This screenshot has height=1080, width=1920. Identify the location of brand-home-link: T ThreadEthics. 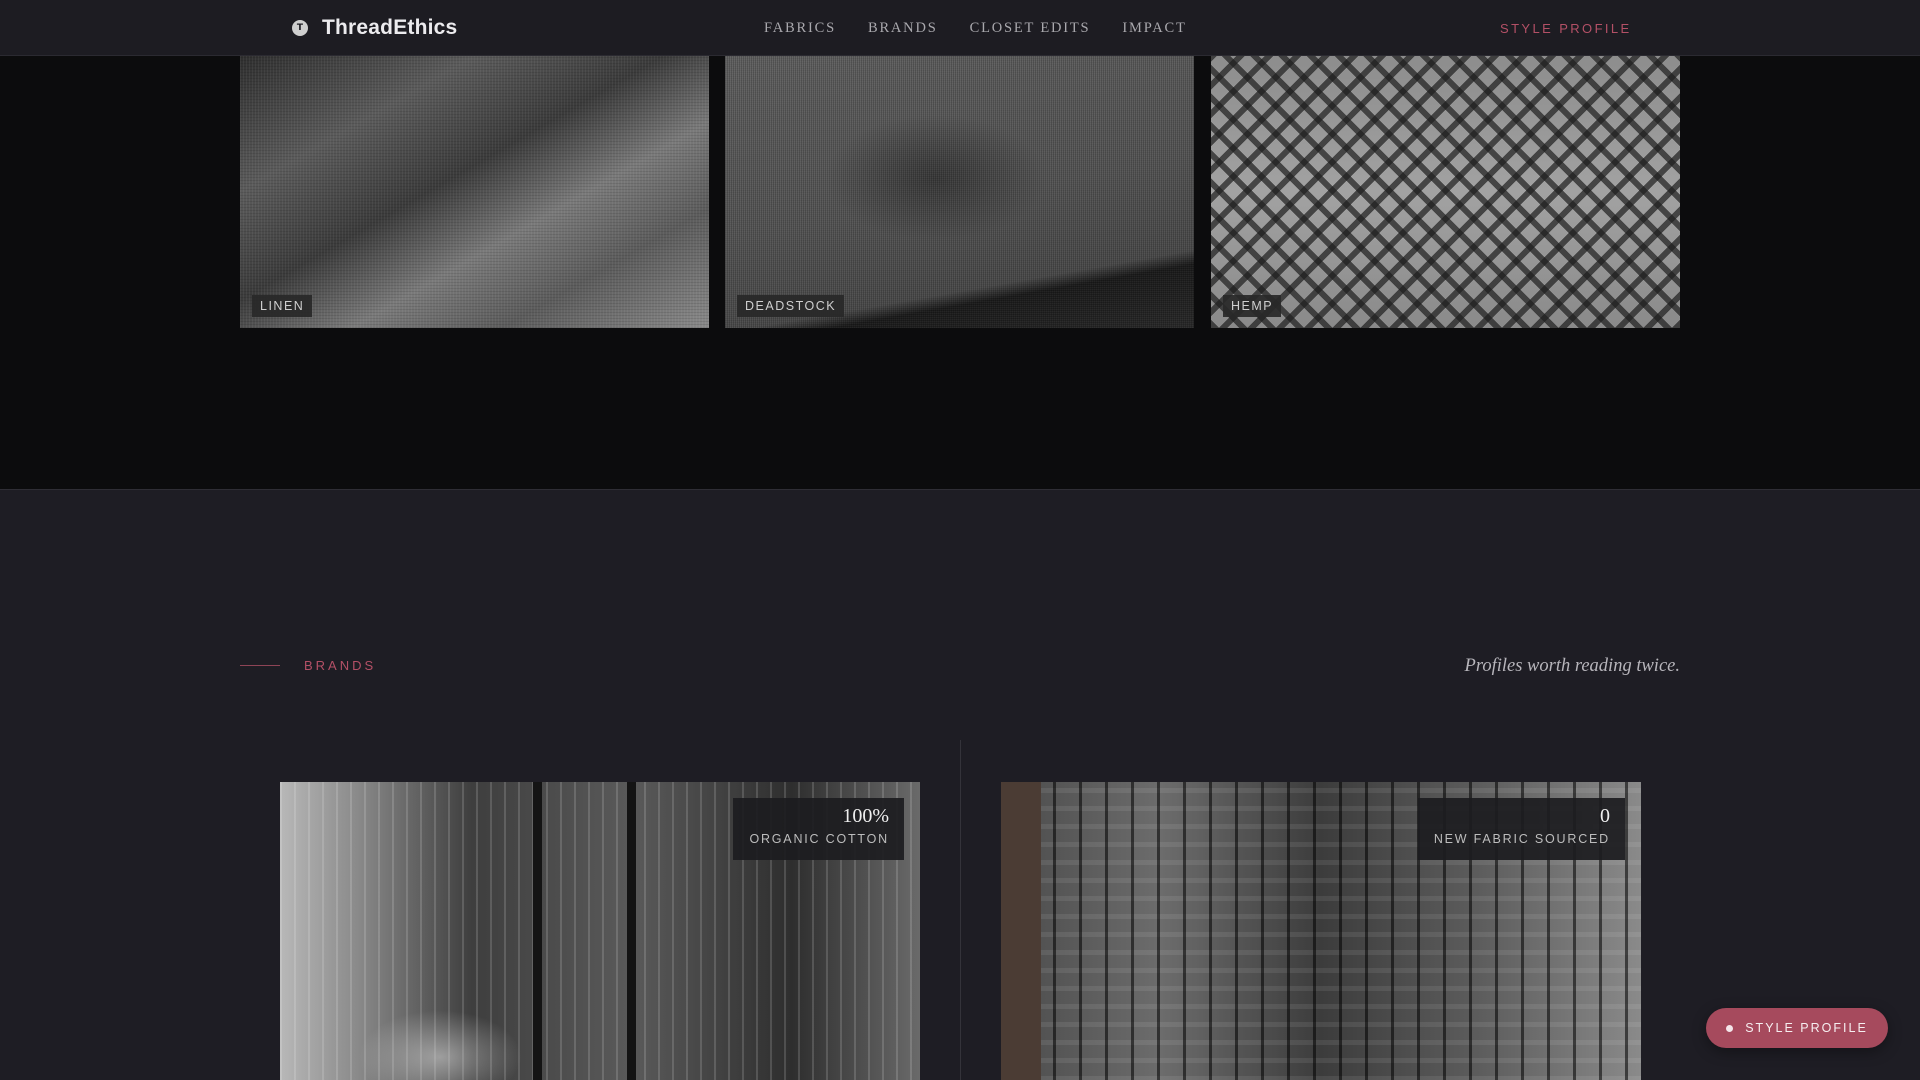
(374, 28).